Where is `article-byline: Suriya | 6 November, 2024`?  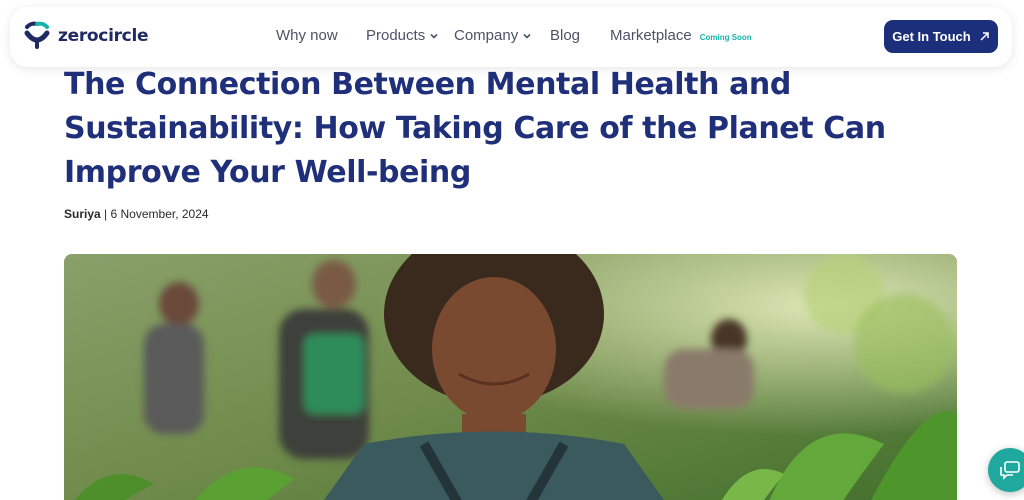
article-byline: Suriya | 6 November, 2024 is located at coordinates (136, 214).